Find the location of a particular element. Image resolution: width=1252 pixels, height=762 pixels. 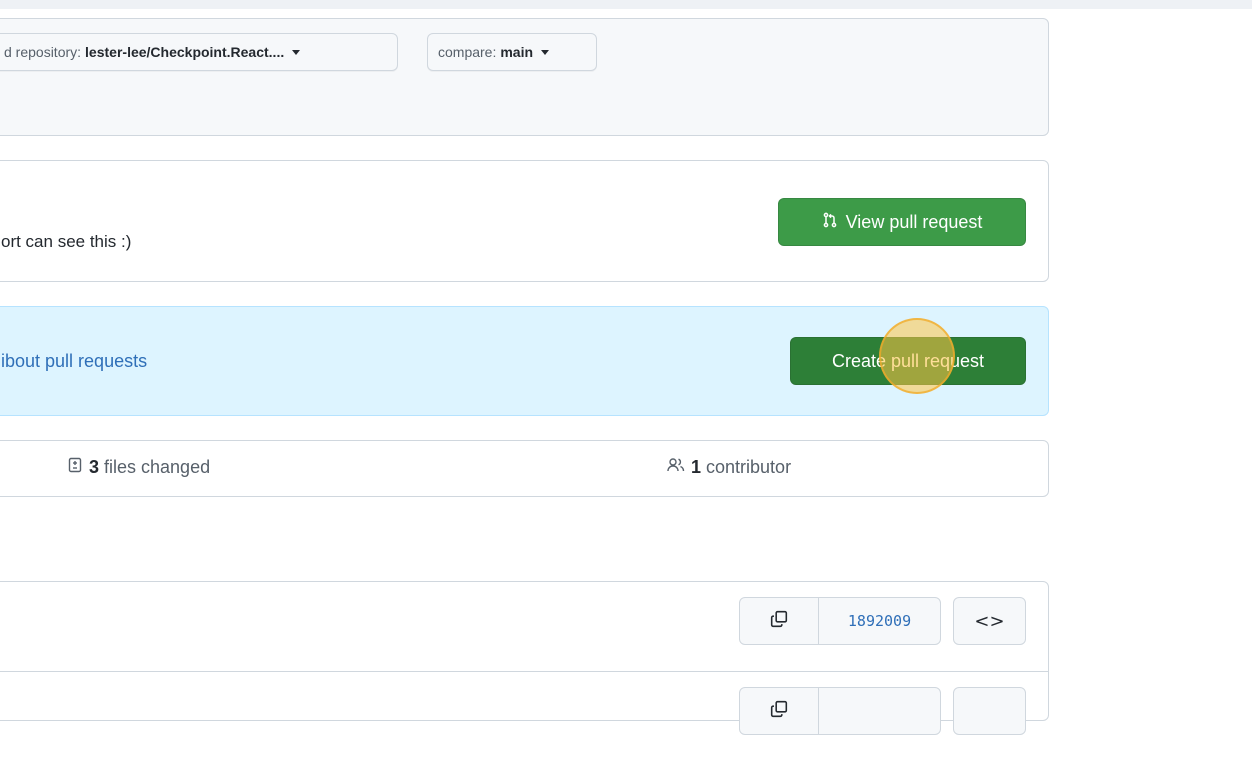

commit-sha-link is located at coordinates (879, 711).